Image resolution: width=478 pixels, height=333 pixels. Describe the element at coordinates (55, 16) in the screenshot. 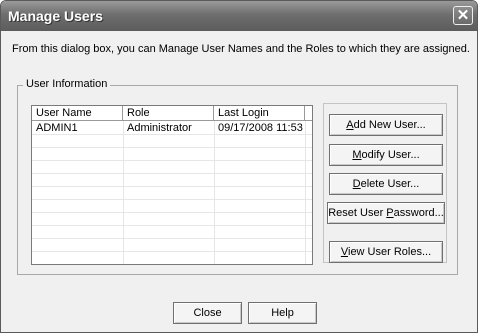

I see `window-title: Manage Users` at that location.